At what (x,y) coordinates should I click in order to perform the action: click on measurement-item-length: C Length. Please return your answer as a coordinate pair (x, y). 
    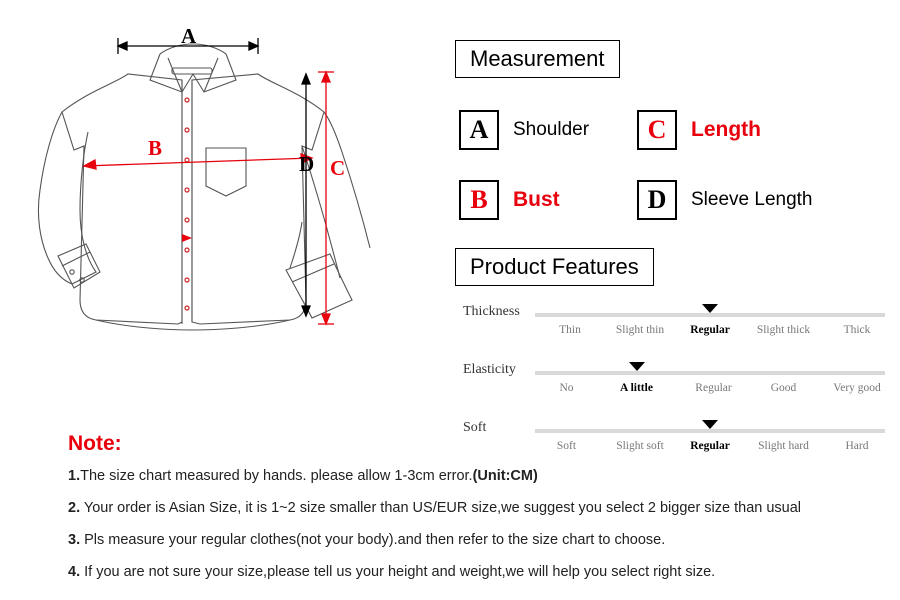
    Looking at the image, I should click on (699, 130).